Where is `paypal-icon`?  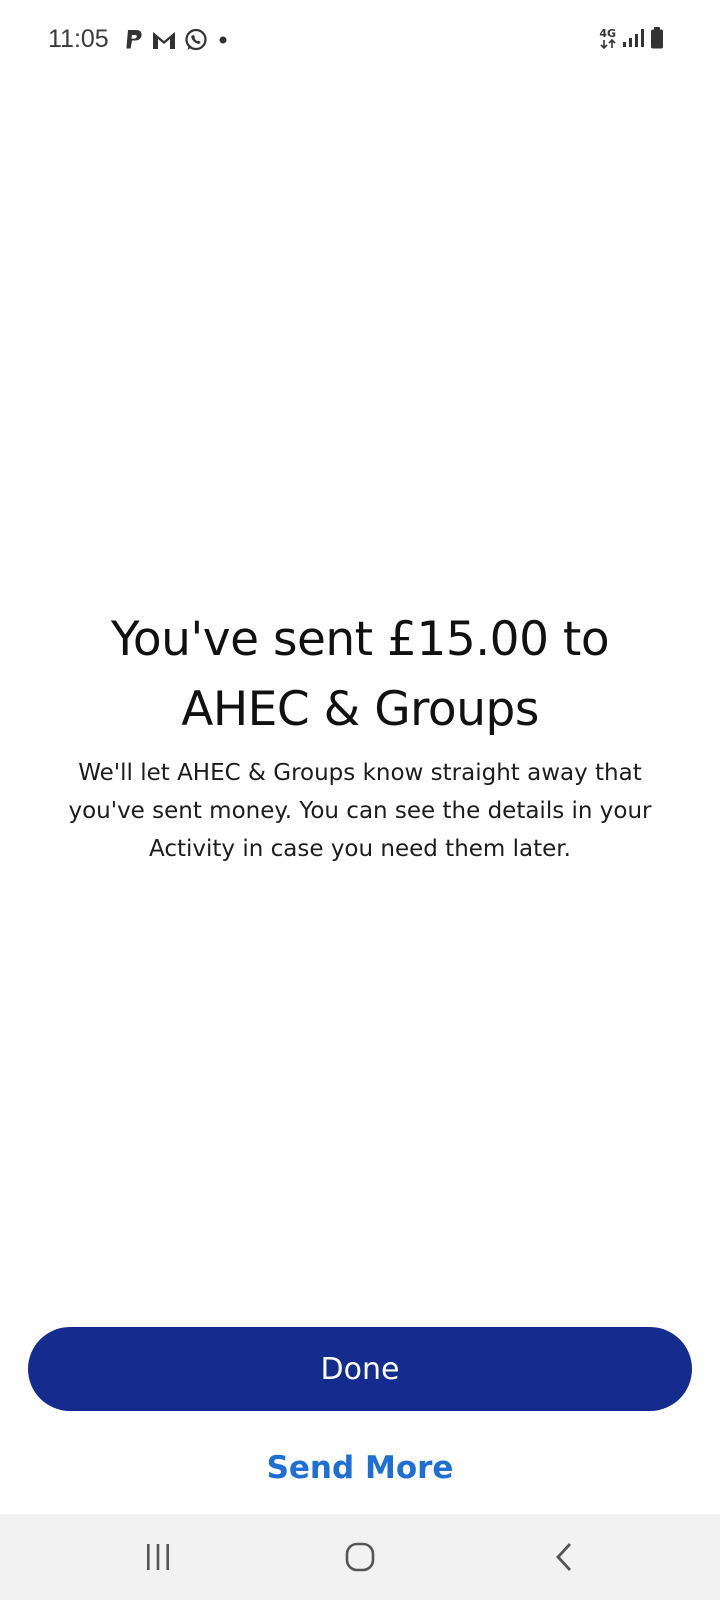
paypal-icon is located at coordinates (134, 40).